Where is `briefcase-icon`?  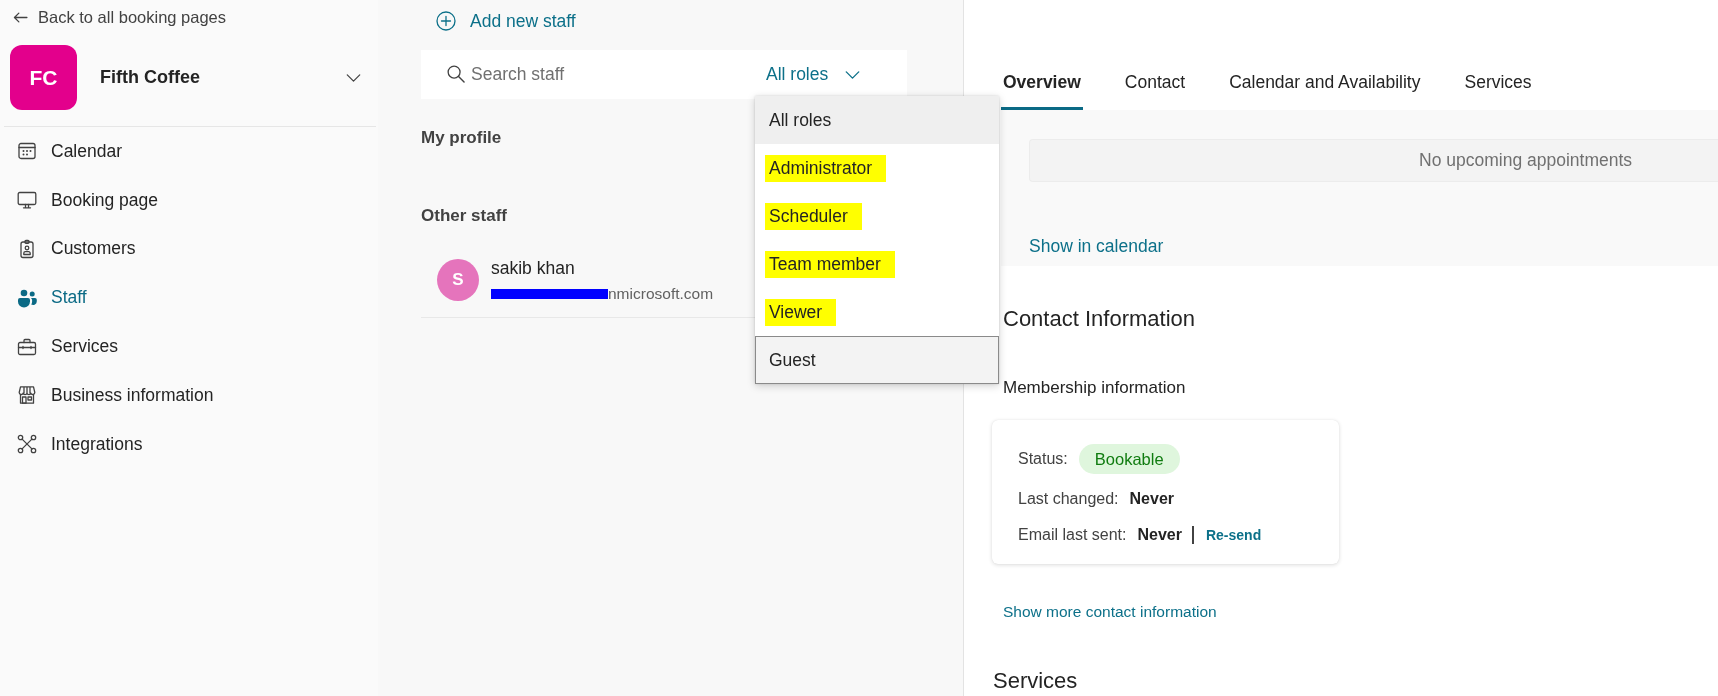
briefcase-icon is located at coordinates (27, 346).